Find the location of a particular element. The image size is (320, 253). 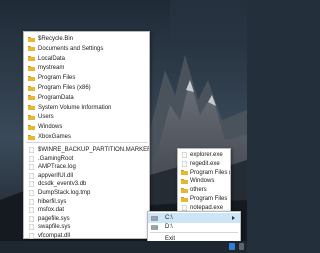

menu-item-label: ProgramData is located at coordinates (56, 97).